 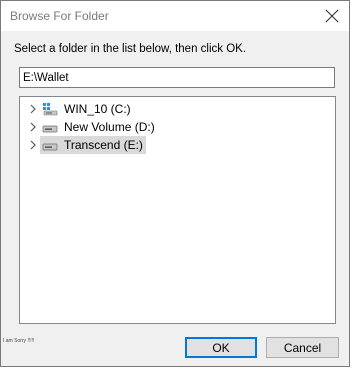 I want to click on tree-node-label: New Volume (D:), so click(x=109, y=127).